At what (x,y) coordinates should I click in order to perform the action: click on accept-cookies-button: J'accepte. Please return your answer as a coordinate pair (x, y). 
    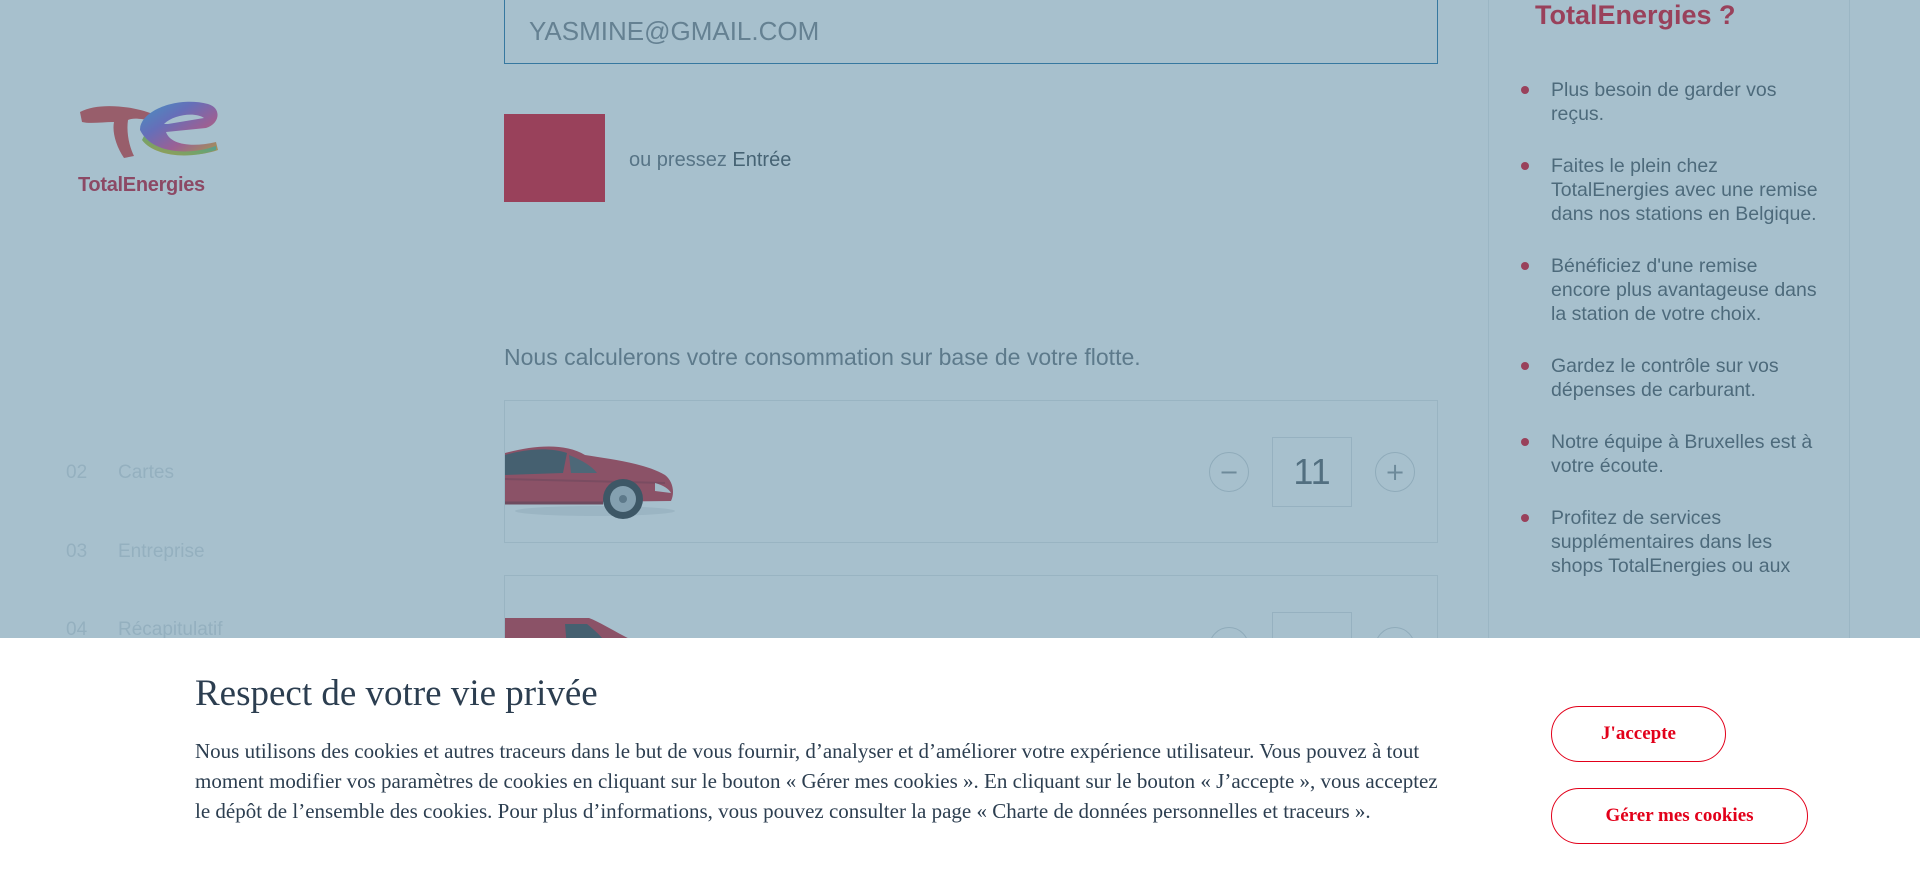
    Looking at the image, I should click on (1638, 734).